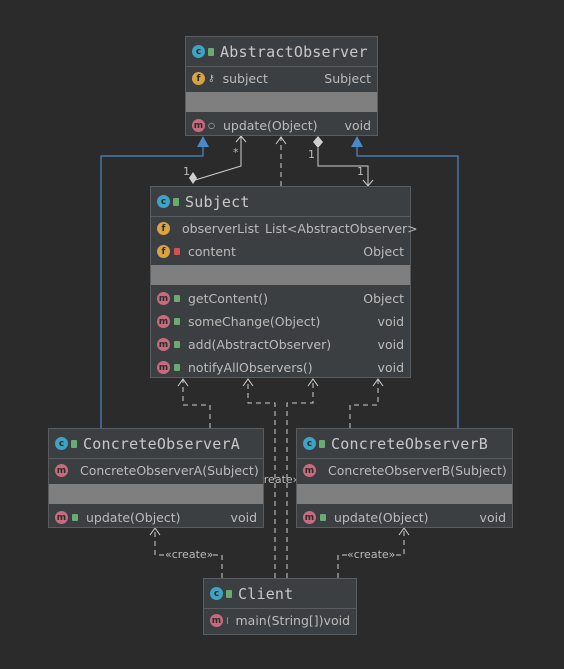  I want to click on field-name: observerList, so click(221, 228).